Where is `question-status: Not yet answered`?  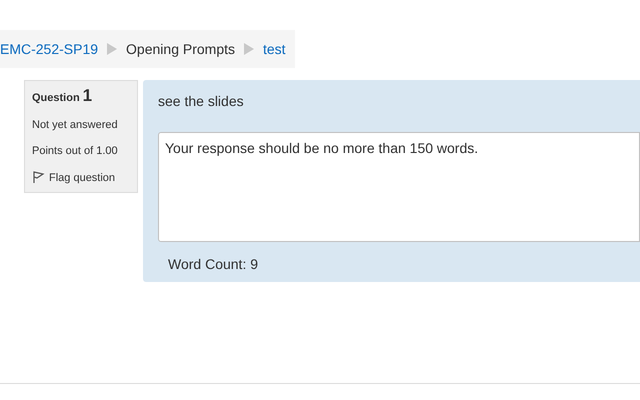
question-status: Not yet answered is located at coordinates (75, 125).